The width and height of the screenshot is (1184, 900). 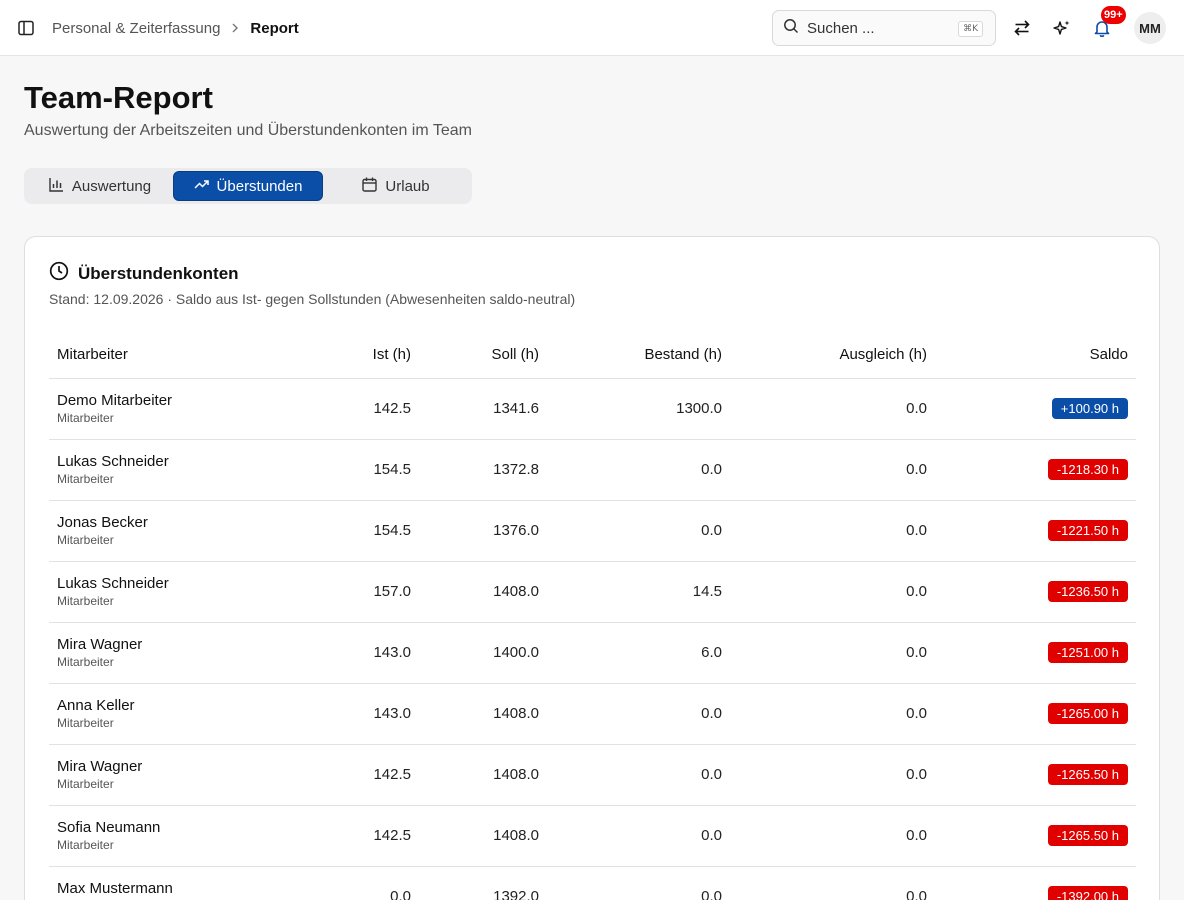 I want to click on employee-name: Demo Mitarbeiter, so click(x=115, y=400).